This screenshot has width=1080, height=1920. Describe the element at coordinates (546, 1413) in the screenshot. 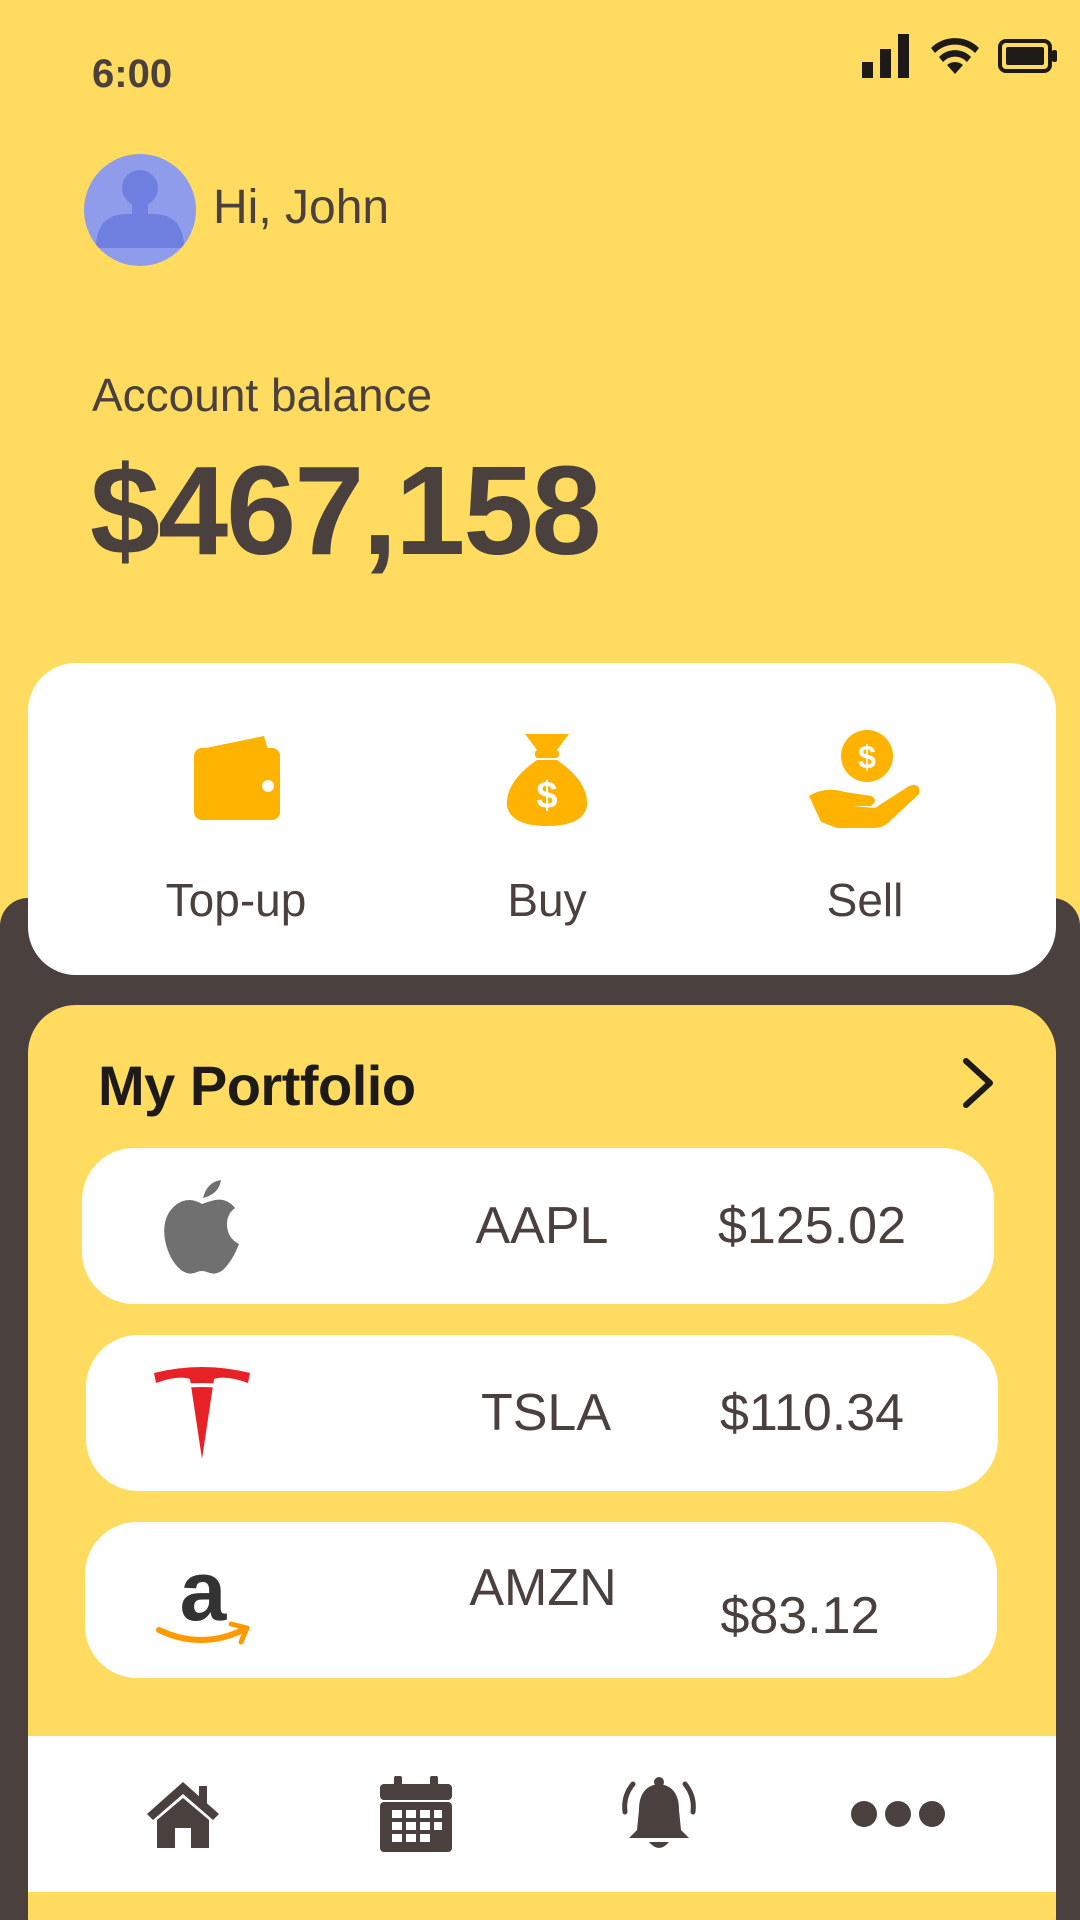

I see `stock-ticker: TSLA` at that location.